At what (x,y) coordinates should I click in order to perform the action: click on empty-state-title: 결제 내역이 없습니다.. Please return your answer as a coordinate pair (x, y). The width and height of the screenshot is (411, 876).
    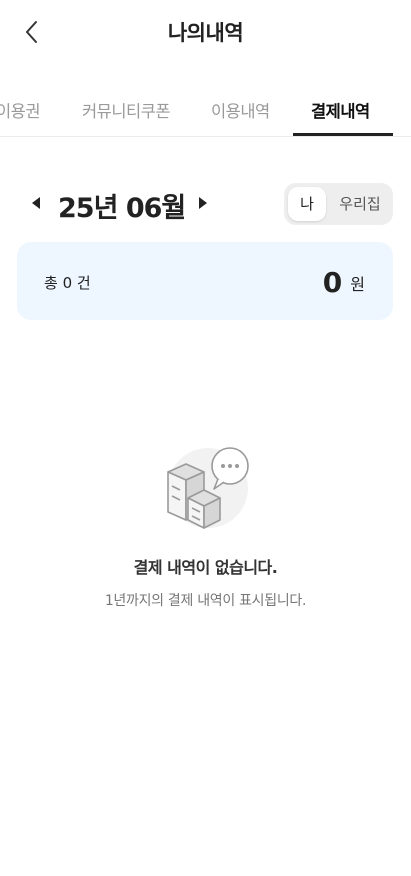
    Looking at the image, I should click on (205, 567).